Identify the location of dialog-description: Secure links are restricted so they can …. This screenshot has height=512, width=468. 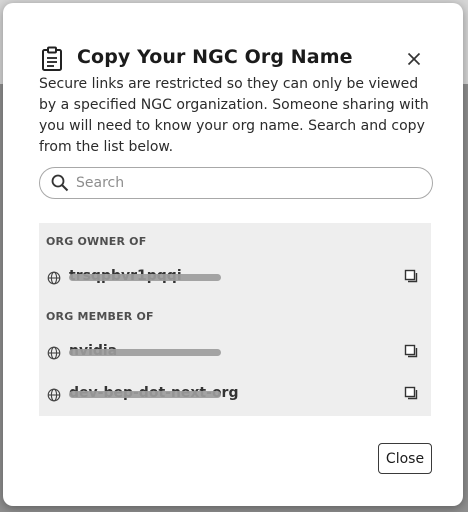
(234, 115).